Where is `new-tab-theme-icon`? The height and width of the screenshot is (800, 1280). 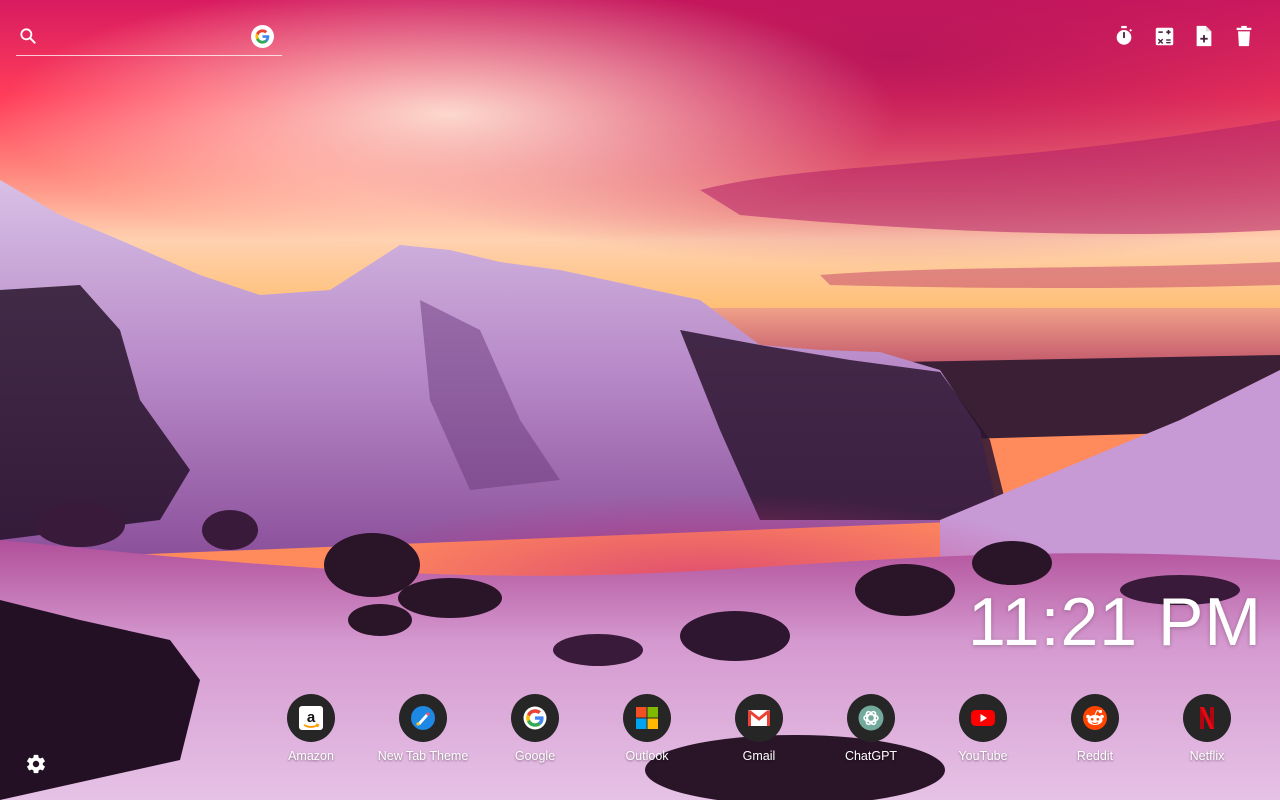 new-tab-theme-icon is located at coordinates (423, 718).